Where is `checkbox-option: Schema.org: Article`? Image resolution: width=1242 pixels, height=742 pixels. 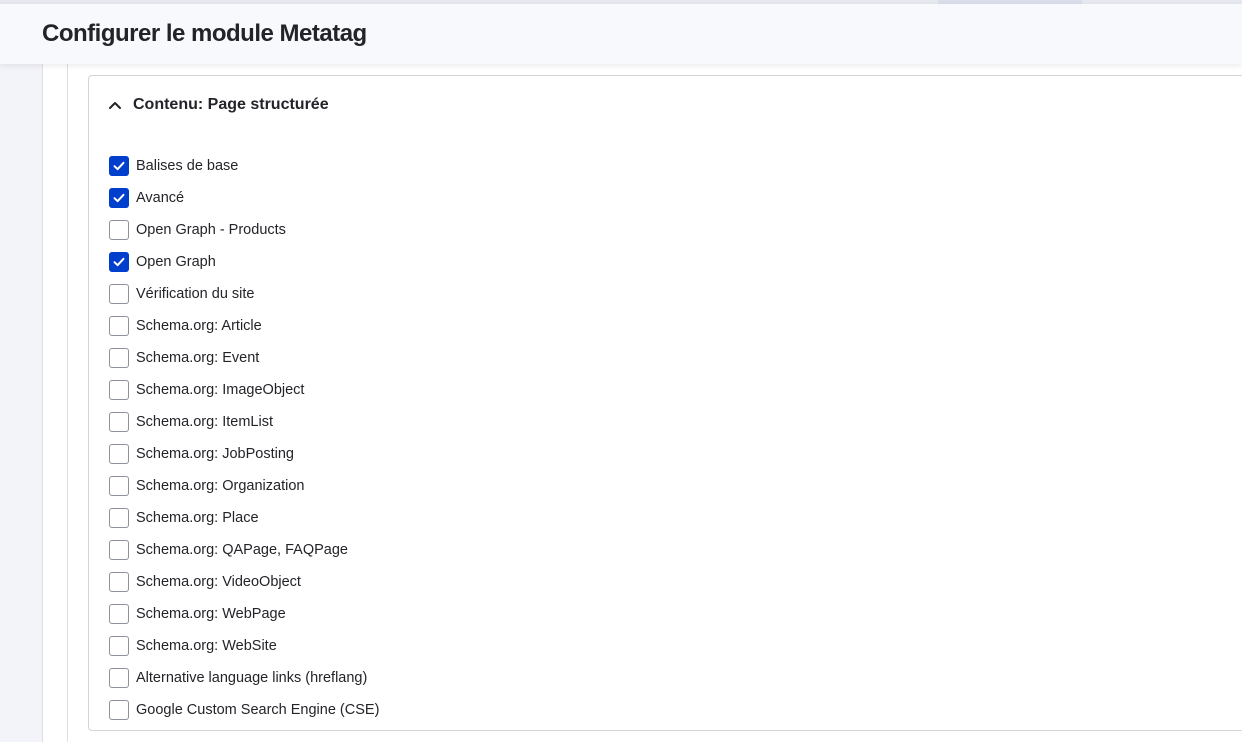 checkbox-option: Schema.org: Article is located at coordinates (244, 326).